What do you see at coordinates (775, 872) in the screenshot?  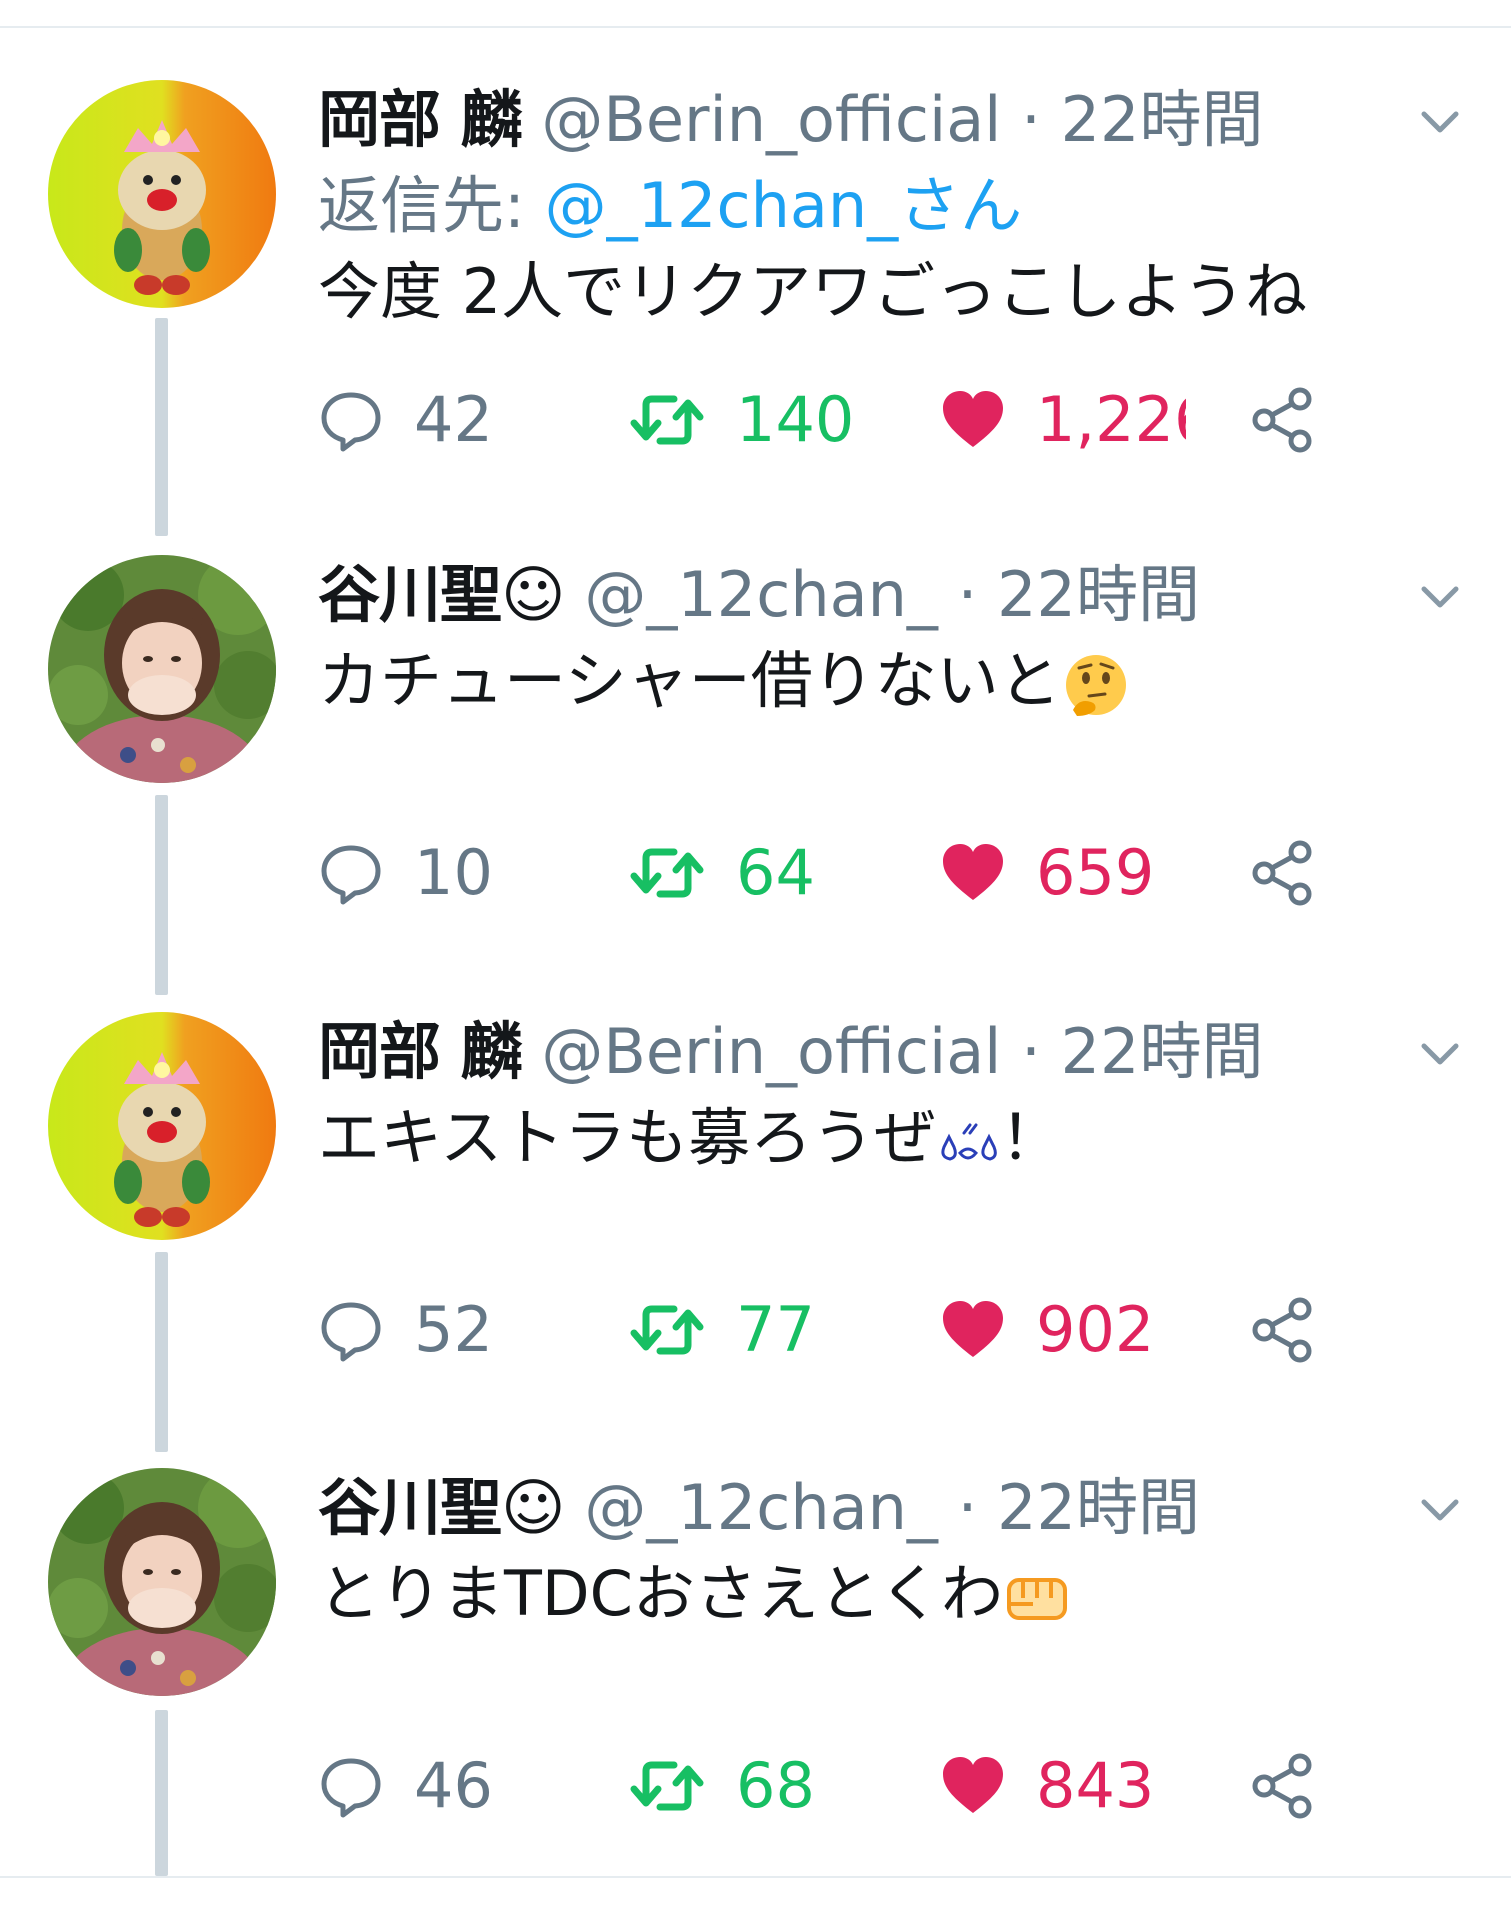 I see `retweet-count: 64` at bounding box center [775, 872].